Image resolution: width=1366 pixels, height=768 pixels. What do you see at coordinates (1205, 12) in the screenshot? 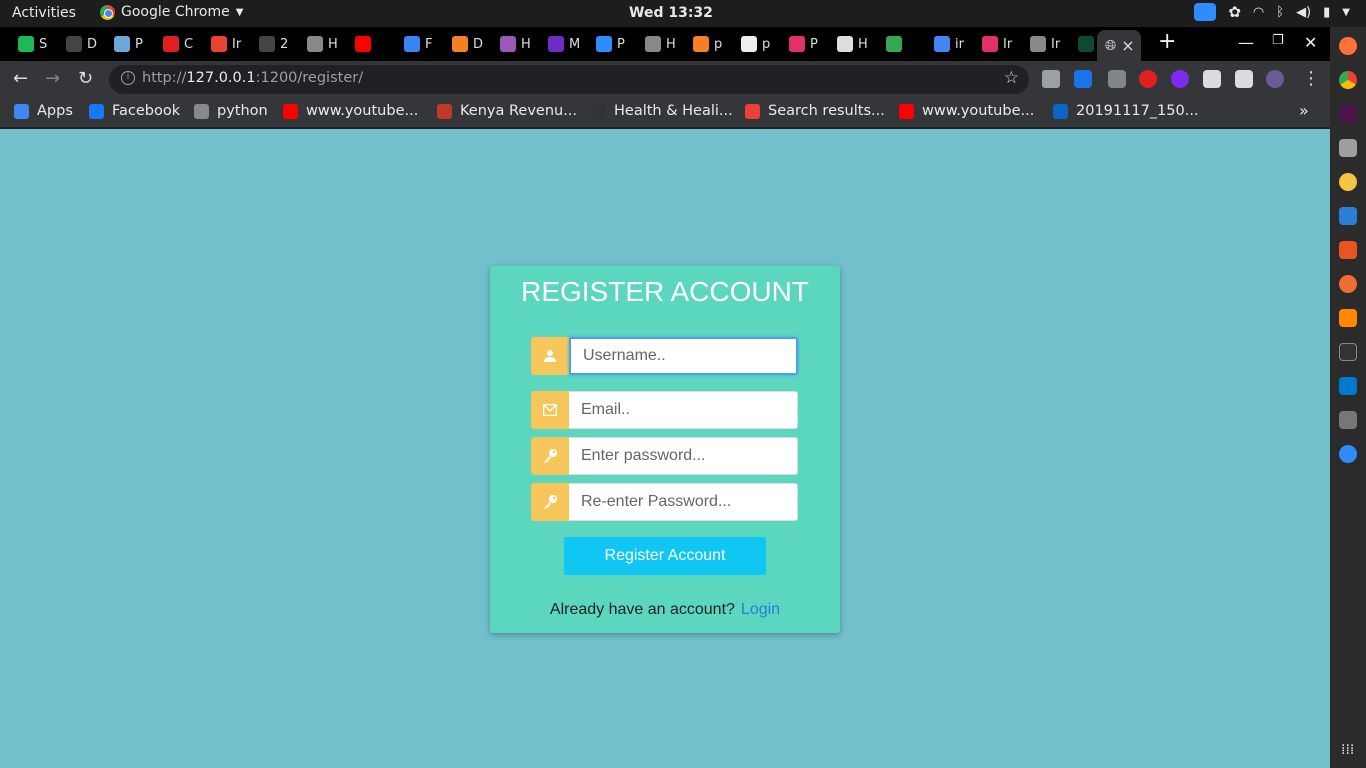
I see `zoom-icon` at bounding box center [1205, 12].